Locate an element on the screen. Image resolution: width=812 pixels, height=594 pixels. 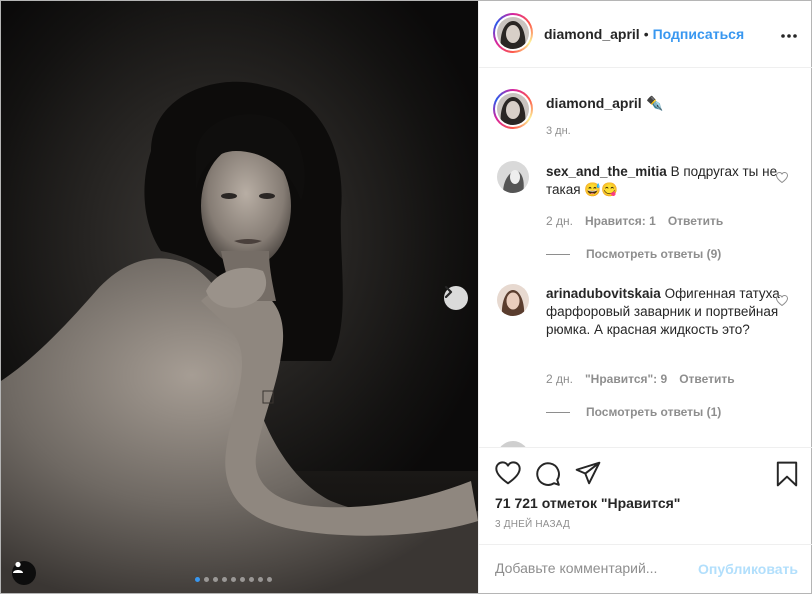
comment-button is located at coordinates (548, 476).